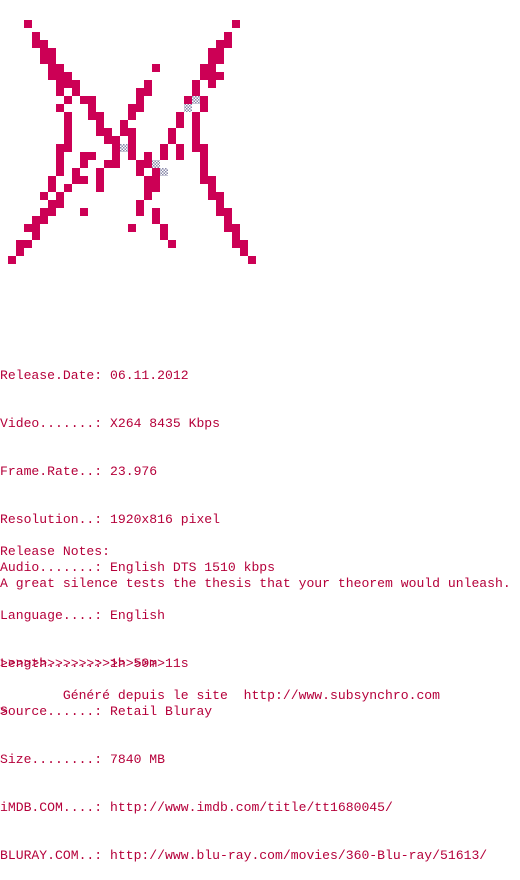  Describe the element at coordinates (94, 375) in the screenshot. I see `release-date-line: Release.Date: 06.11.2012` at that location.